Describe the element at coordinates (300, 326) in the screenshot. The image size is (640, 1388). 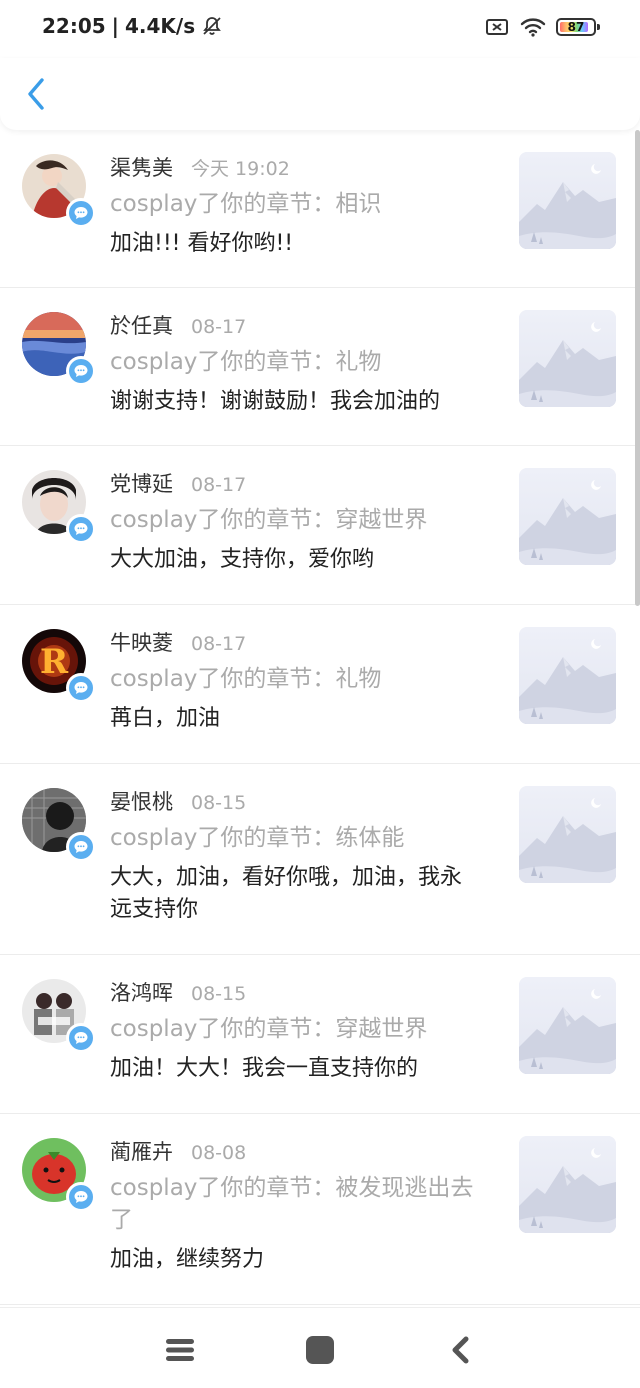
I see `item-meta: 於任真 08-17` at that location.